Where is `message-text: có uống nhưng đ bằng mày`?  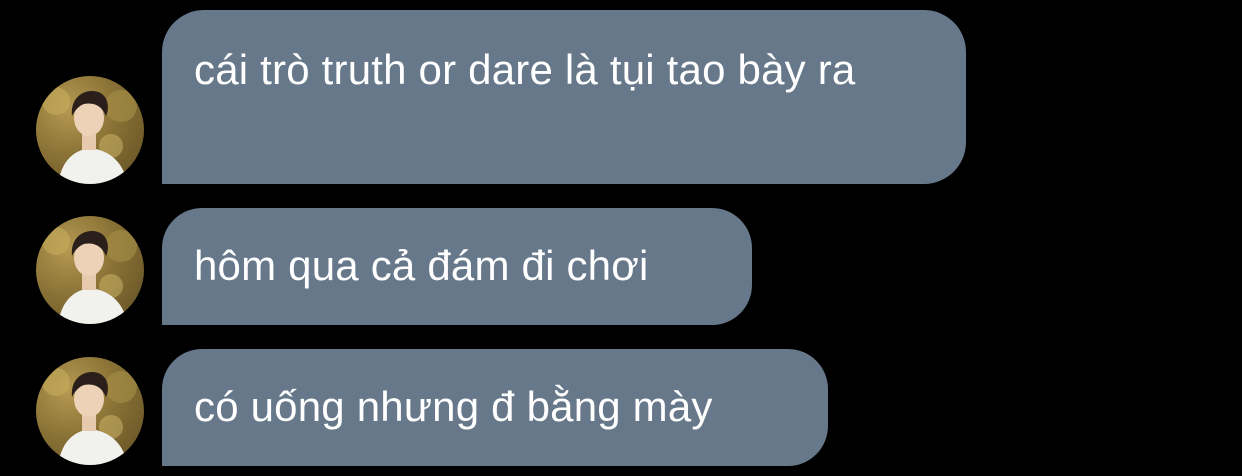 message-text: có uống nhưng đ bằng mày is located at coordinates (453, 406).